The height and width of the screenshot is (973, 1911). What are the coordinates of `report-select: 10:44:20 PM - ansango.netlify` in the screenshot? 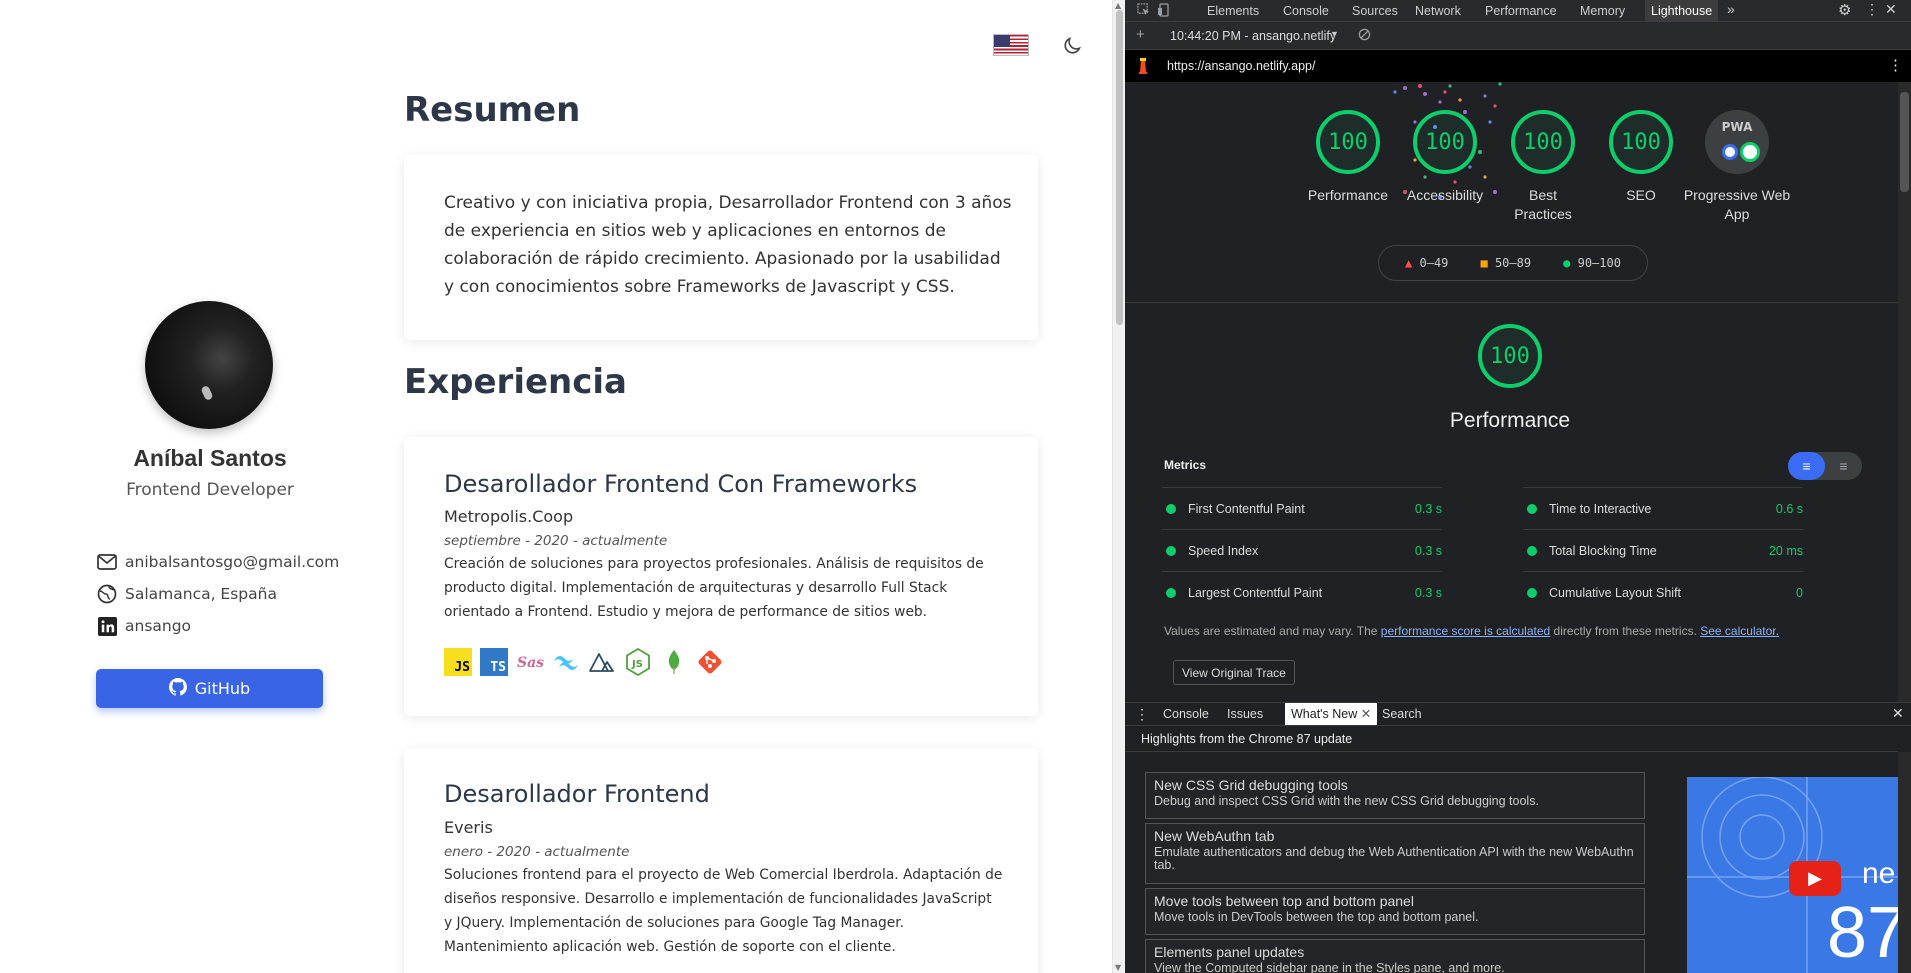 It's located at (1253, 36).